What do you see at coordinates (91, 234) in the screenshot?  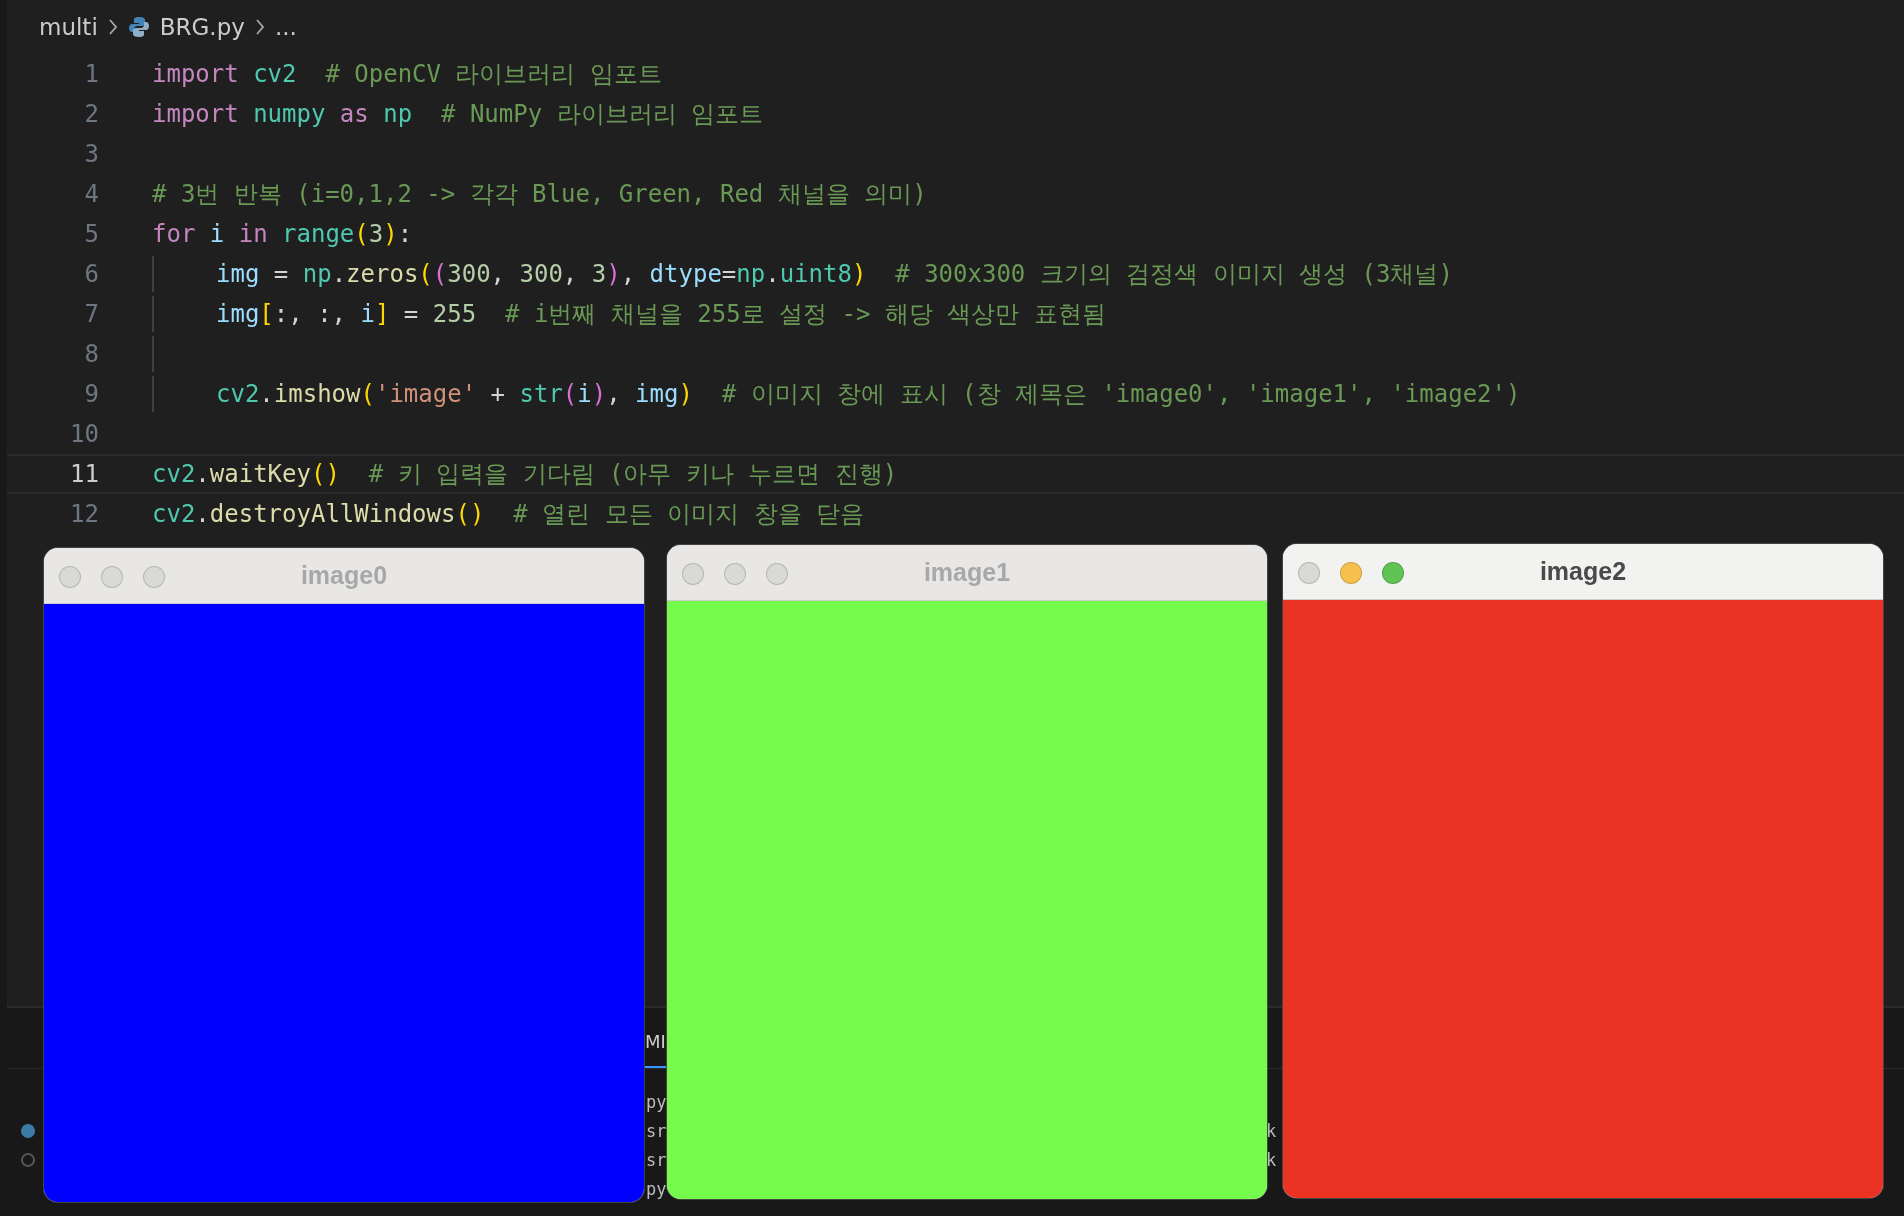 I see `line-number: 5` at bounding box center [91, 234].